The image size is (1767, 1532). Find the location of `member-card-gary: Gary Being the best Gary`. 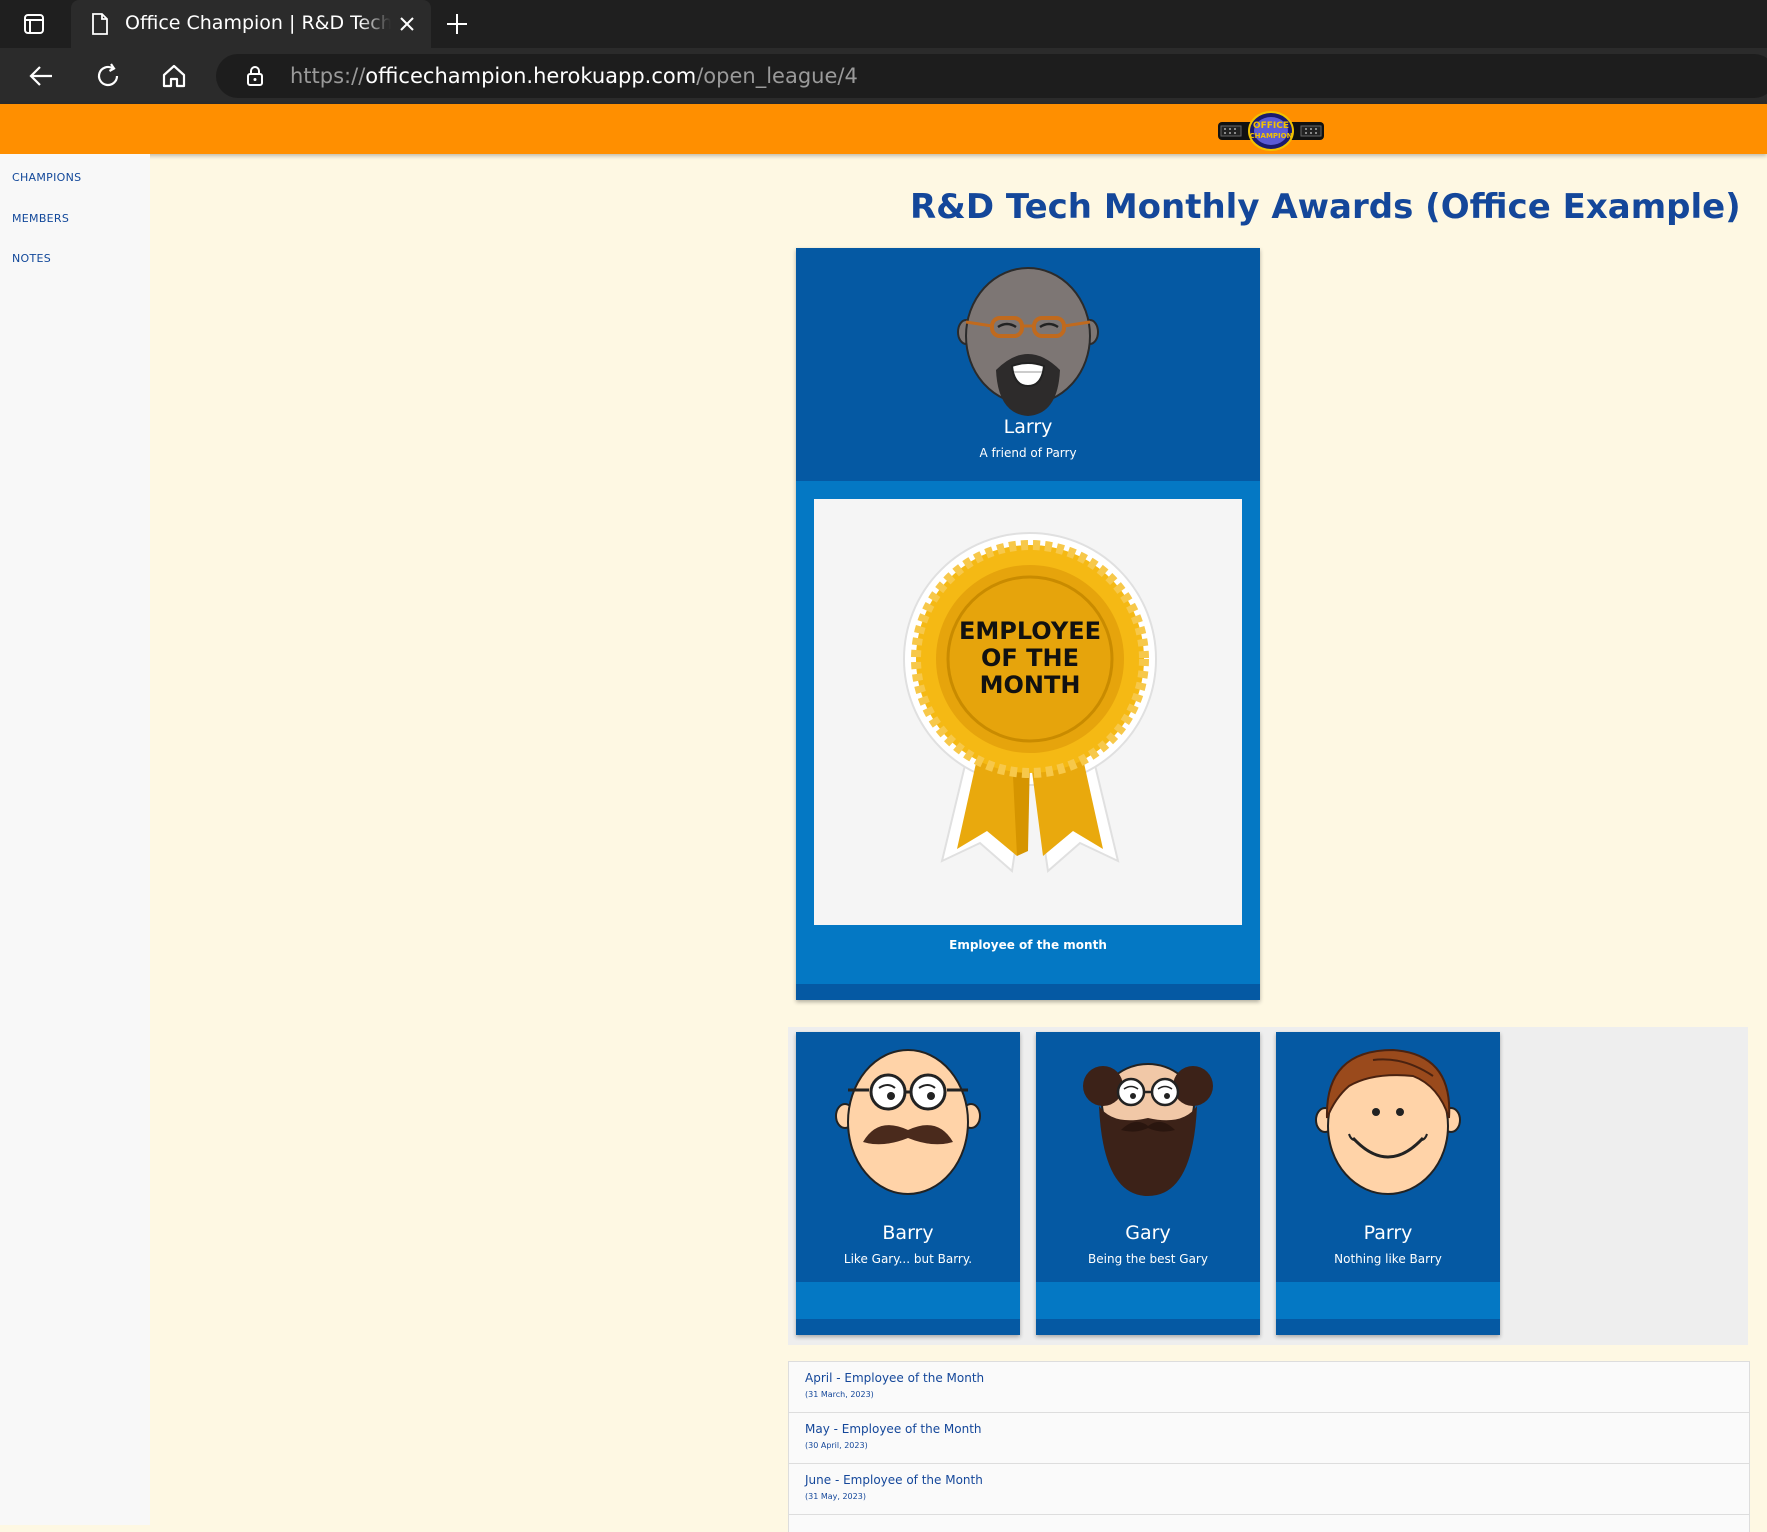

member-card-gary: Gary Being the best Gary is located at coordinates (1148, 1183).